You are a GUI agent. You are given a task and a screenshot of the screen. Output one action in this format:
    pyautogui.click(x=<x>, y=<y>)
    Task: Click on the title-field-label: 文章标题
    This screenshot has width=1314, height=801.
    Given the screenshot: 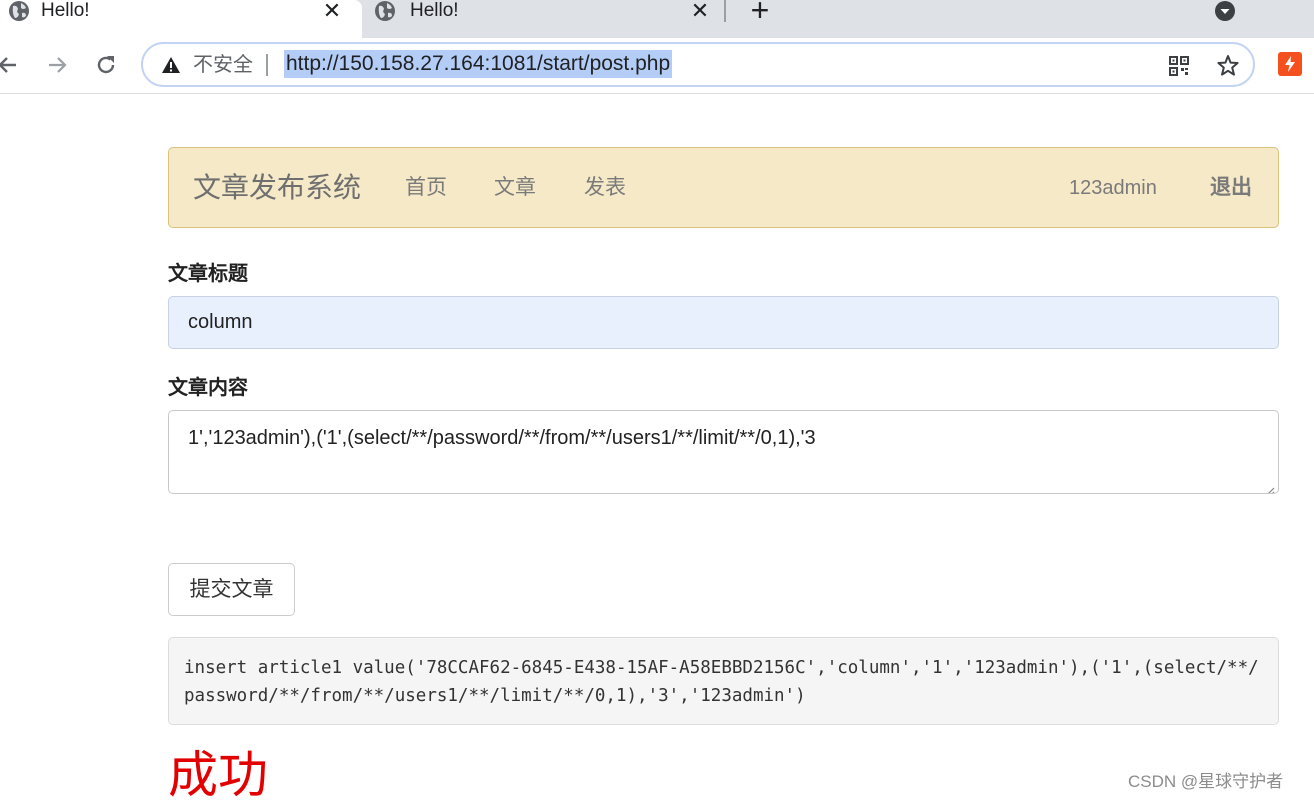 What is the action you would take?
    pyautogui.click(x=208, y=274)
    